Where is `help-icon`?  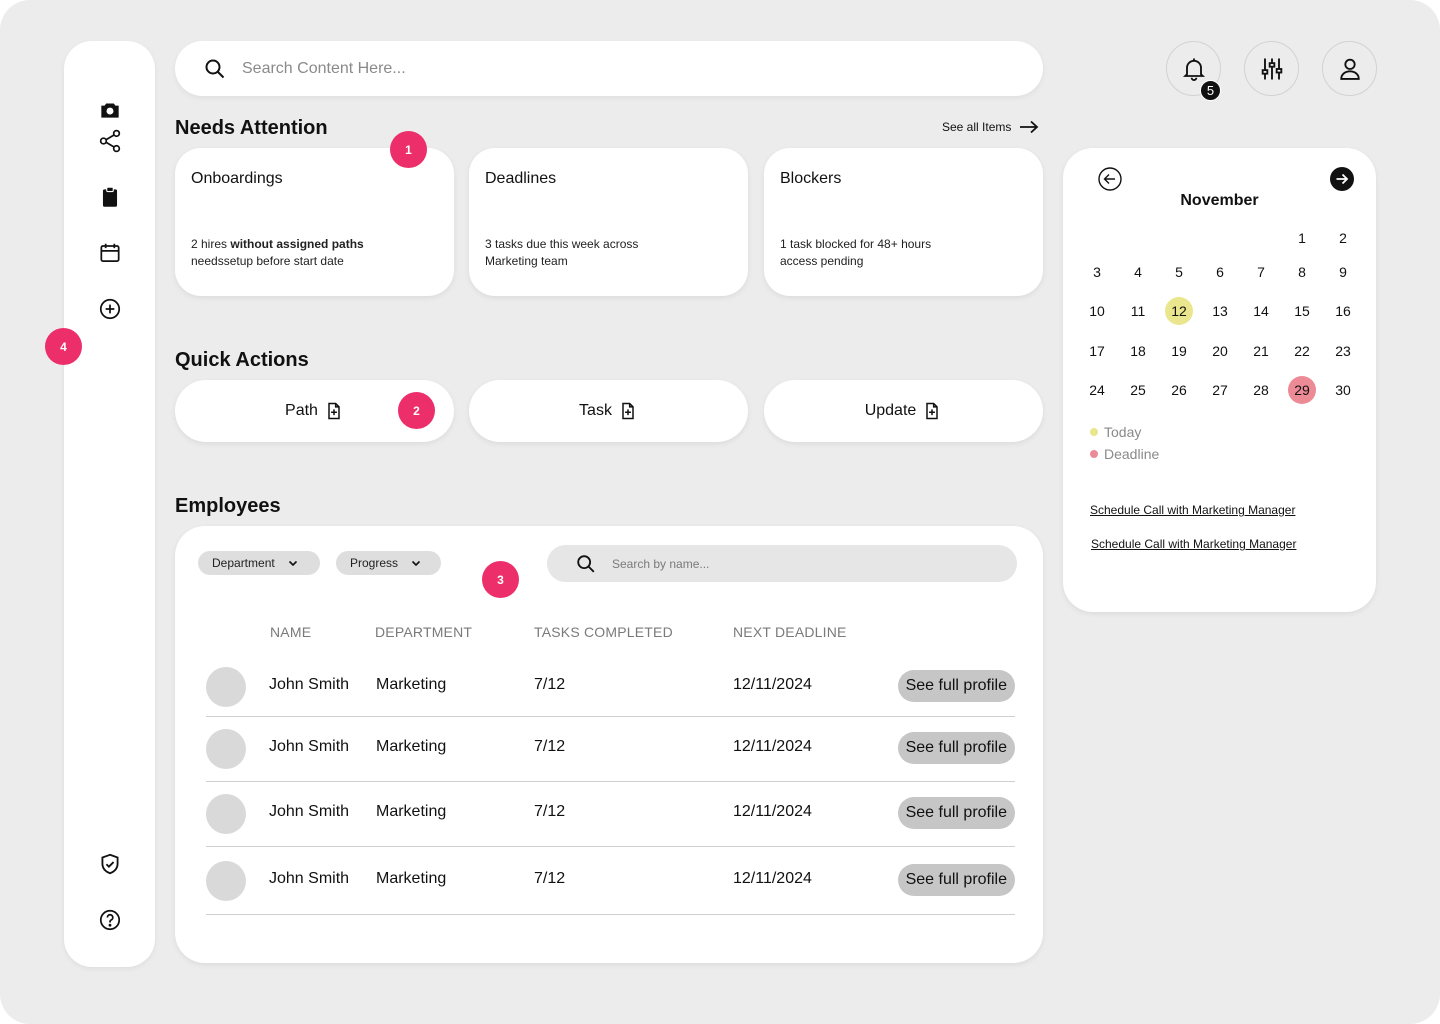
help-icon is located at coordinates (109, 920).